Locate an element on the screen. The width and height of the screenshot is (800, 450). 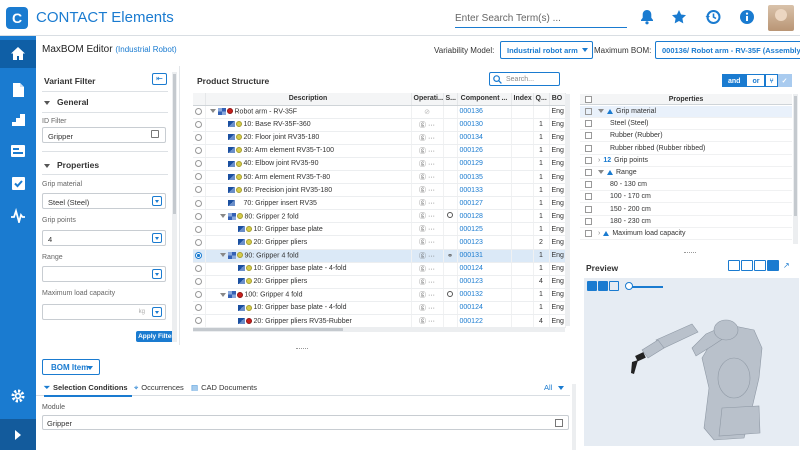
structure-row: 20: Gripper pliers ⓖ ··· 000123 2 Eng is located at coordinates (379, 242).